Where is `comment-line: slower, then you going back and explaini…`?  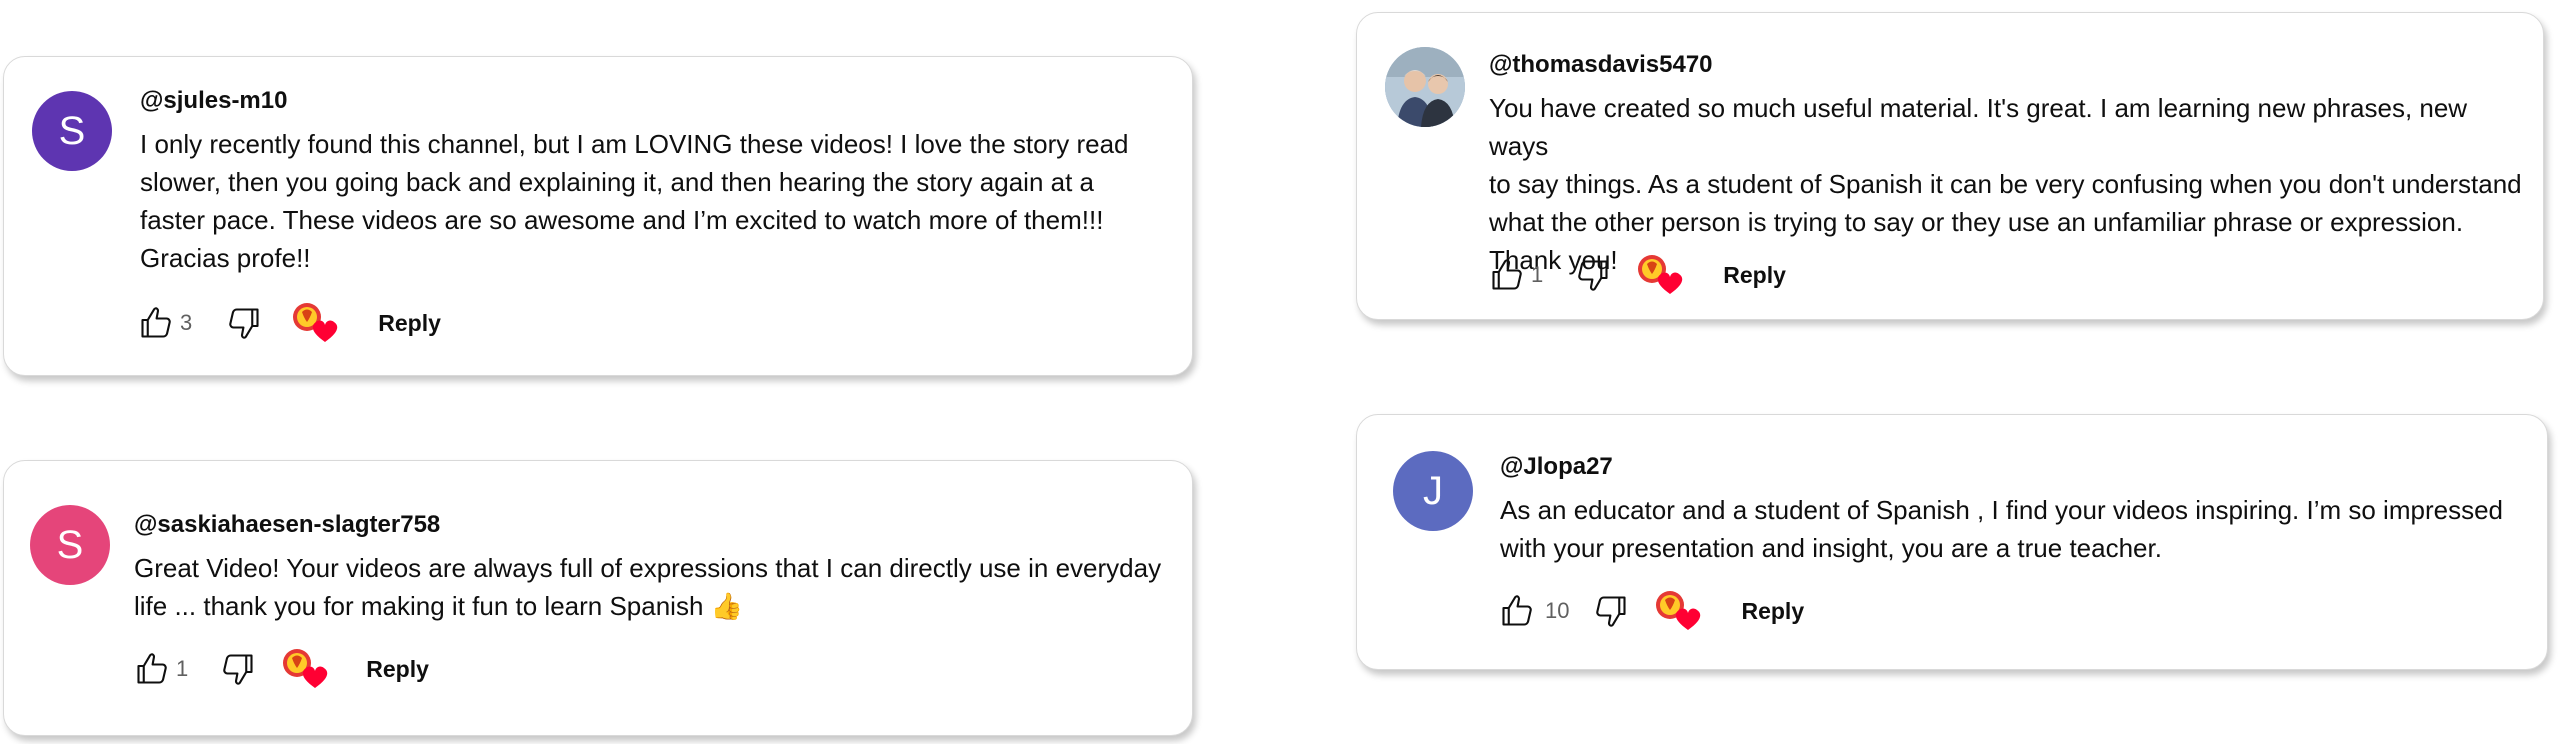
comment-line: slower, then you going back and explaini… is located at coordinates (617, 182).